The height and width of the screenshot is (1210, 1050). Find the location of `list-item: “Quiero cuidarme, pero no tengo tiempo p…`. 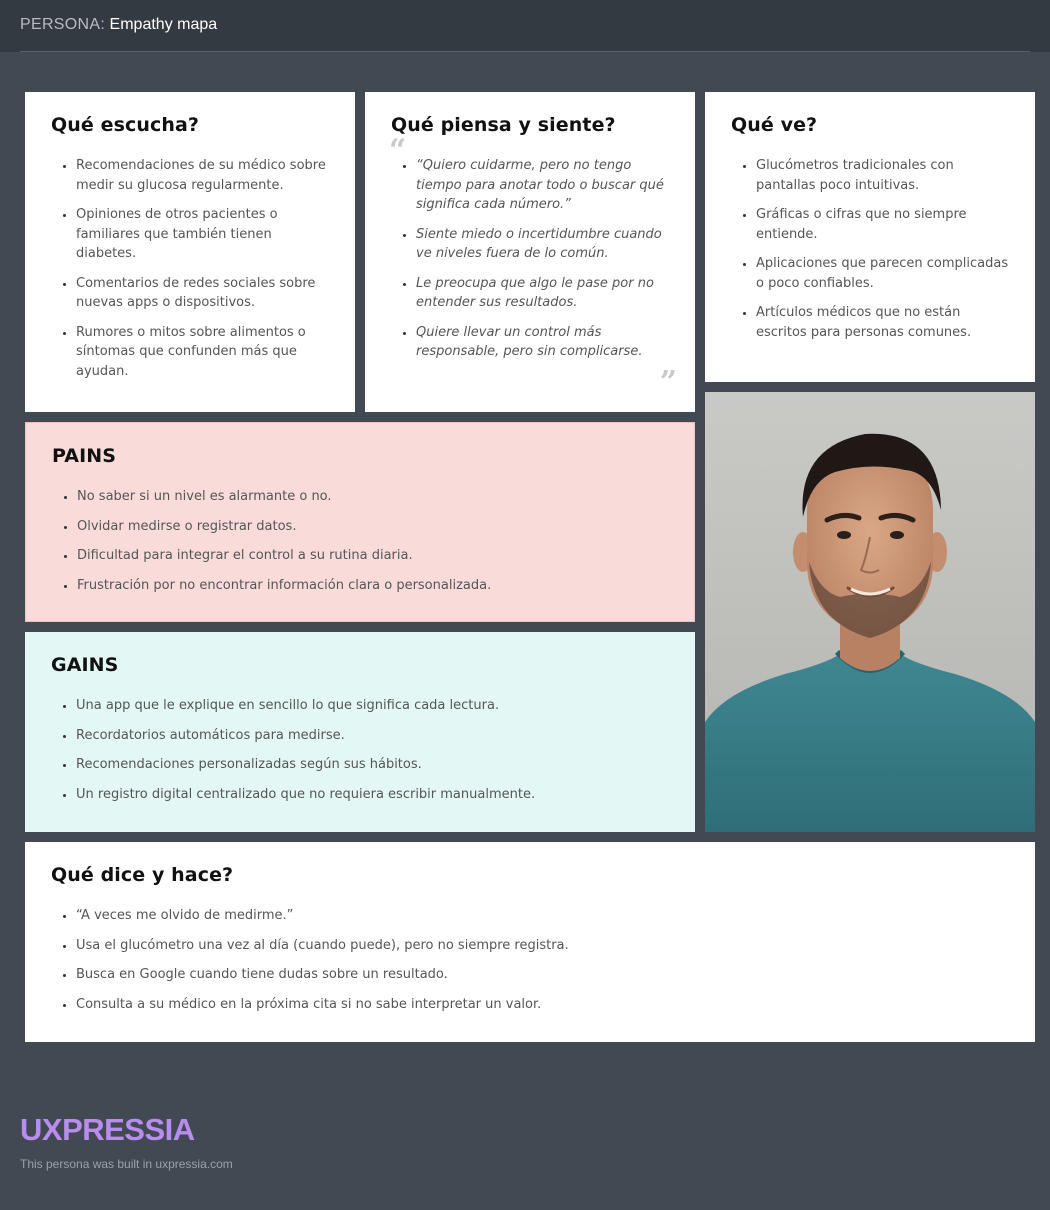

list-item: “Quiero cuidarme, pero no tengo tiempo p… is located at coordinates (542, 185).